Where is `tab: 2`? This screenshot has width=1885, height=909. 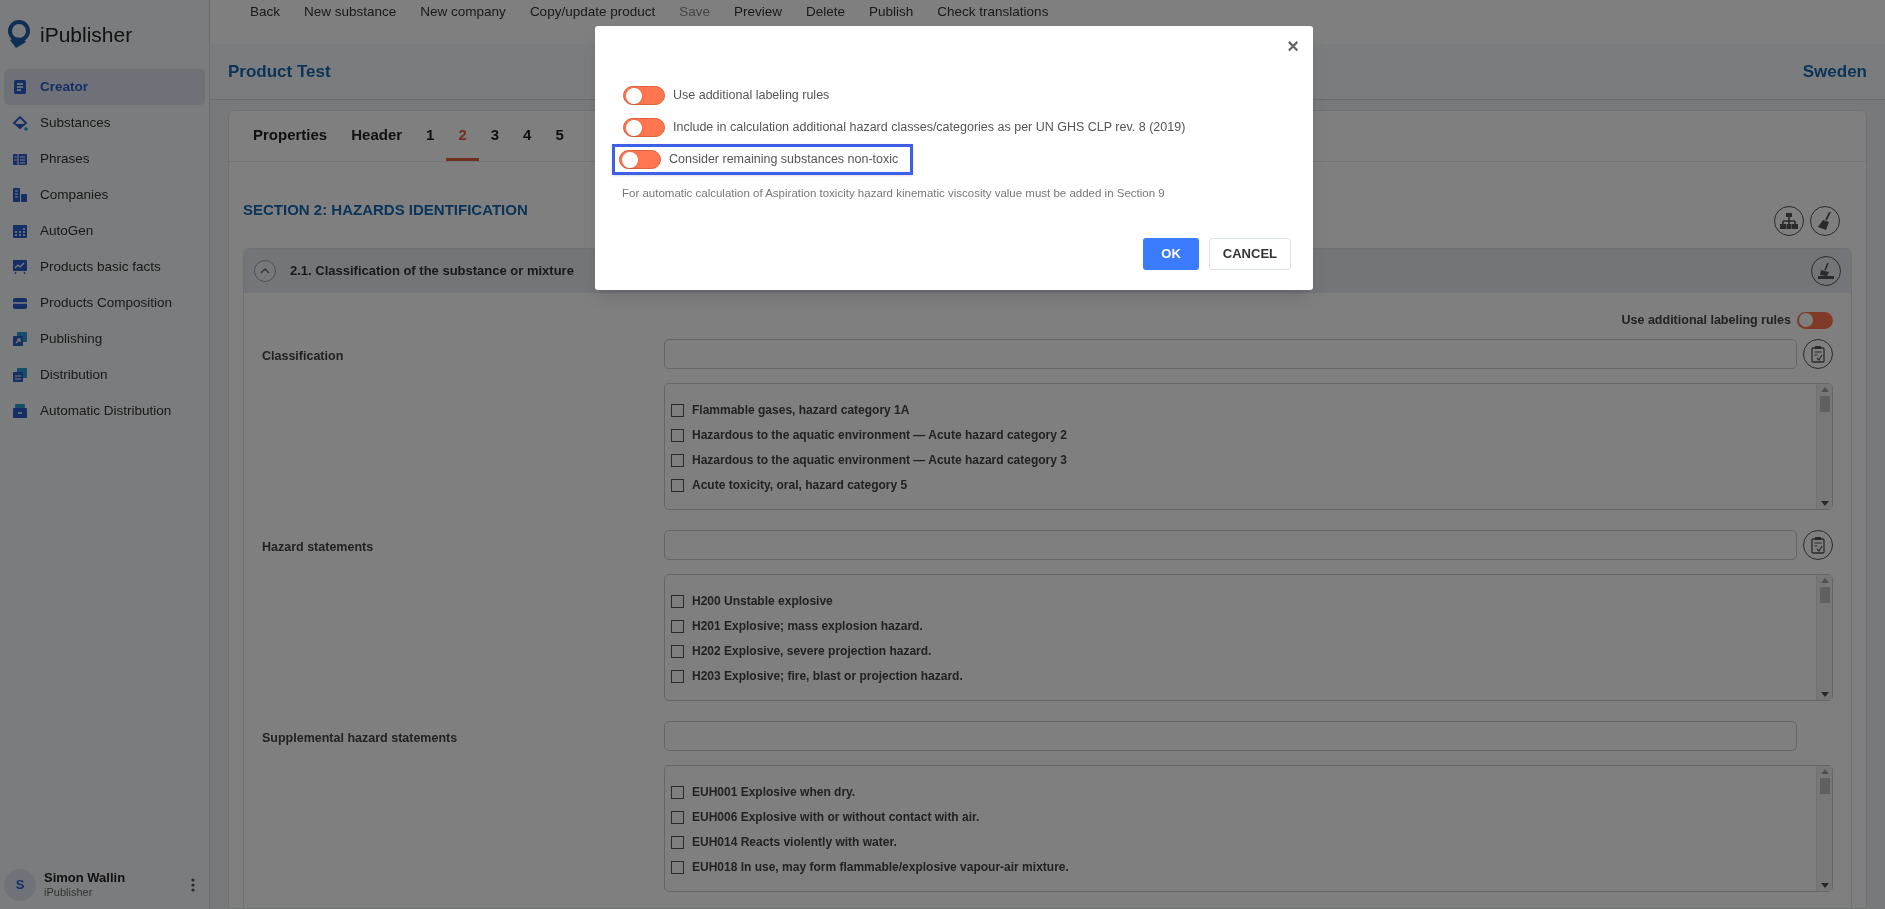
tab: 2 is located at coordinates (462, 137).